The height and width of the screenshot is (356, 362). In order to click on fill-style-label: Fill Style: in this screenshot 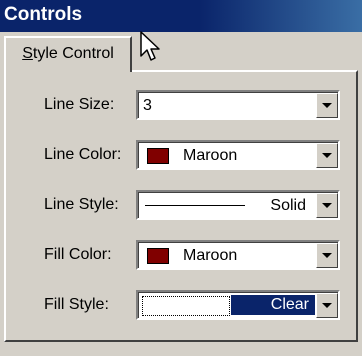, I will do `click(76, 304)`.